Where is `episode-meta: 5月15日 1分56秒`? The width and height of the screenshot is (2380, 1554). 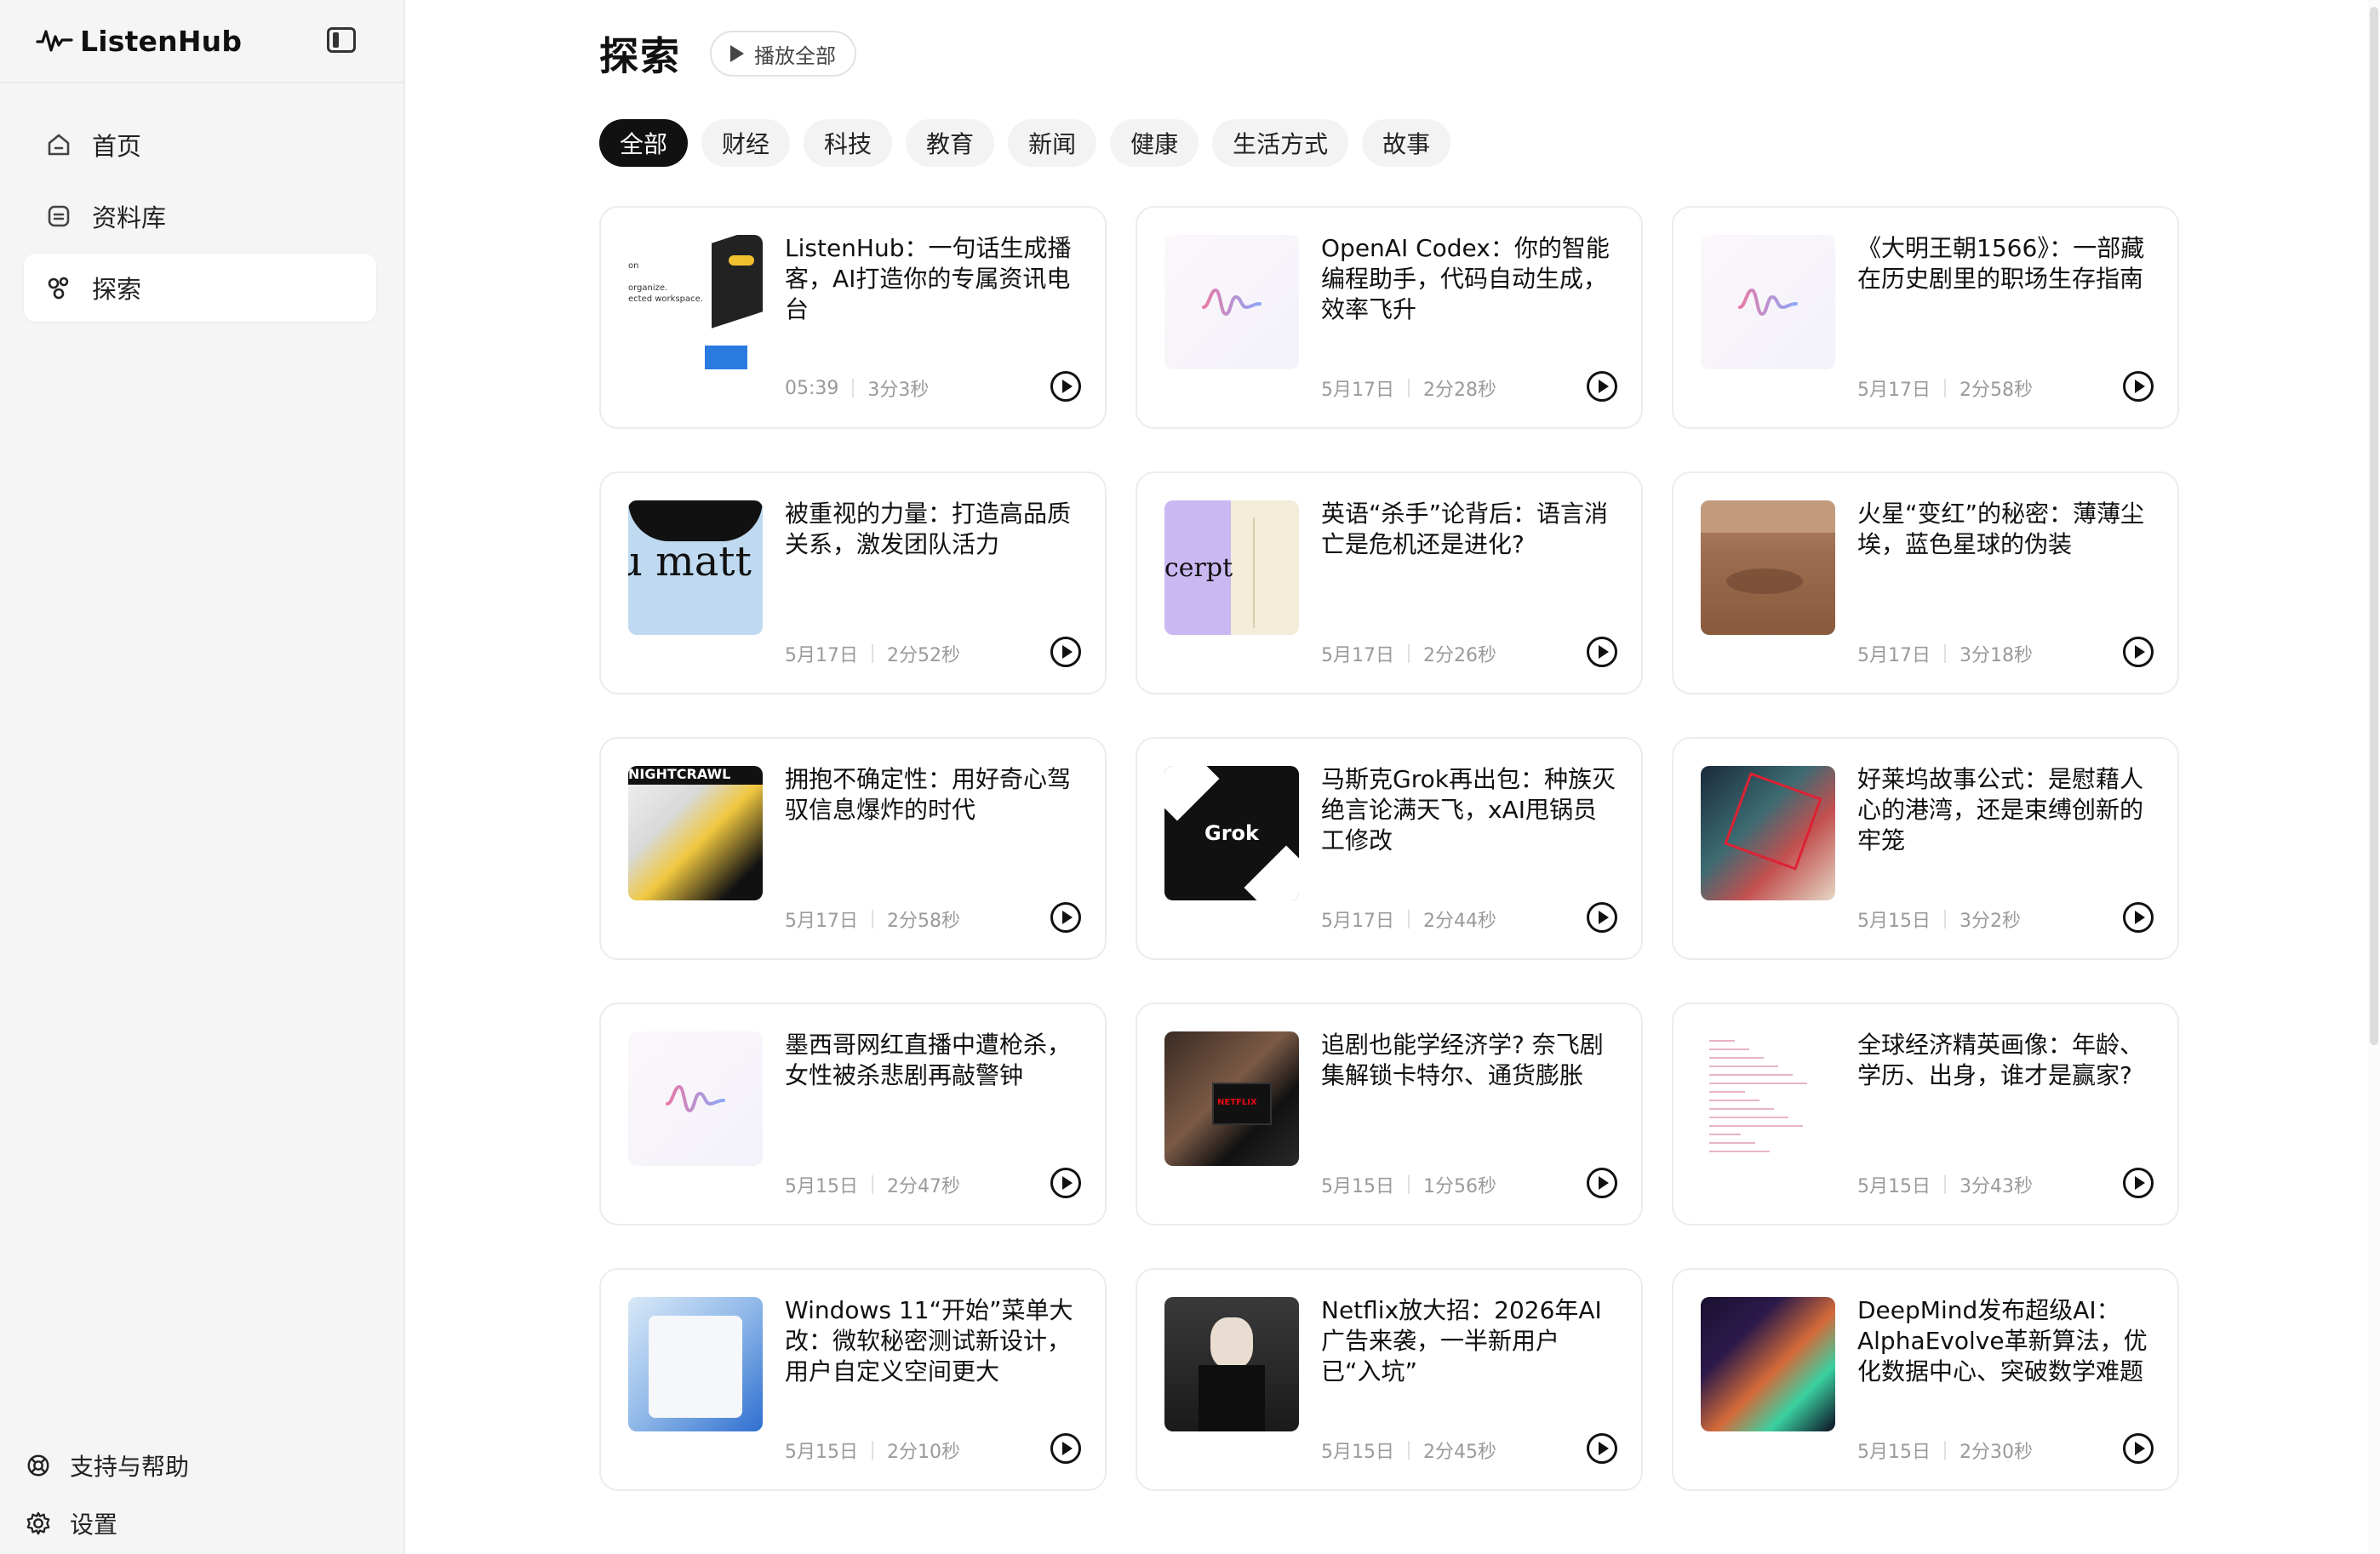
episode-meta: 5月15日 1分56秒 is located at coordinates (1408, 1184).